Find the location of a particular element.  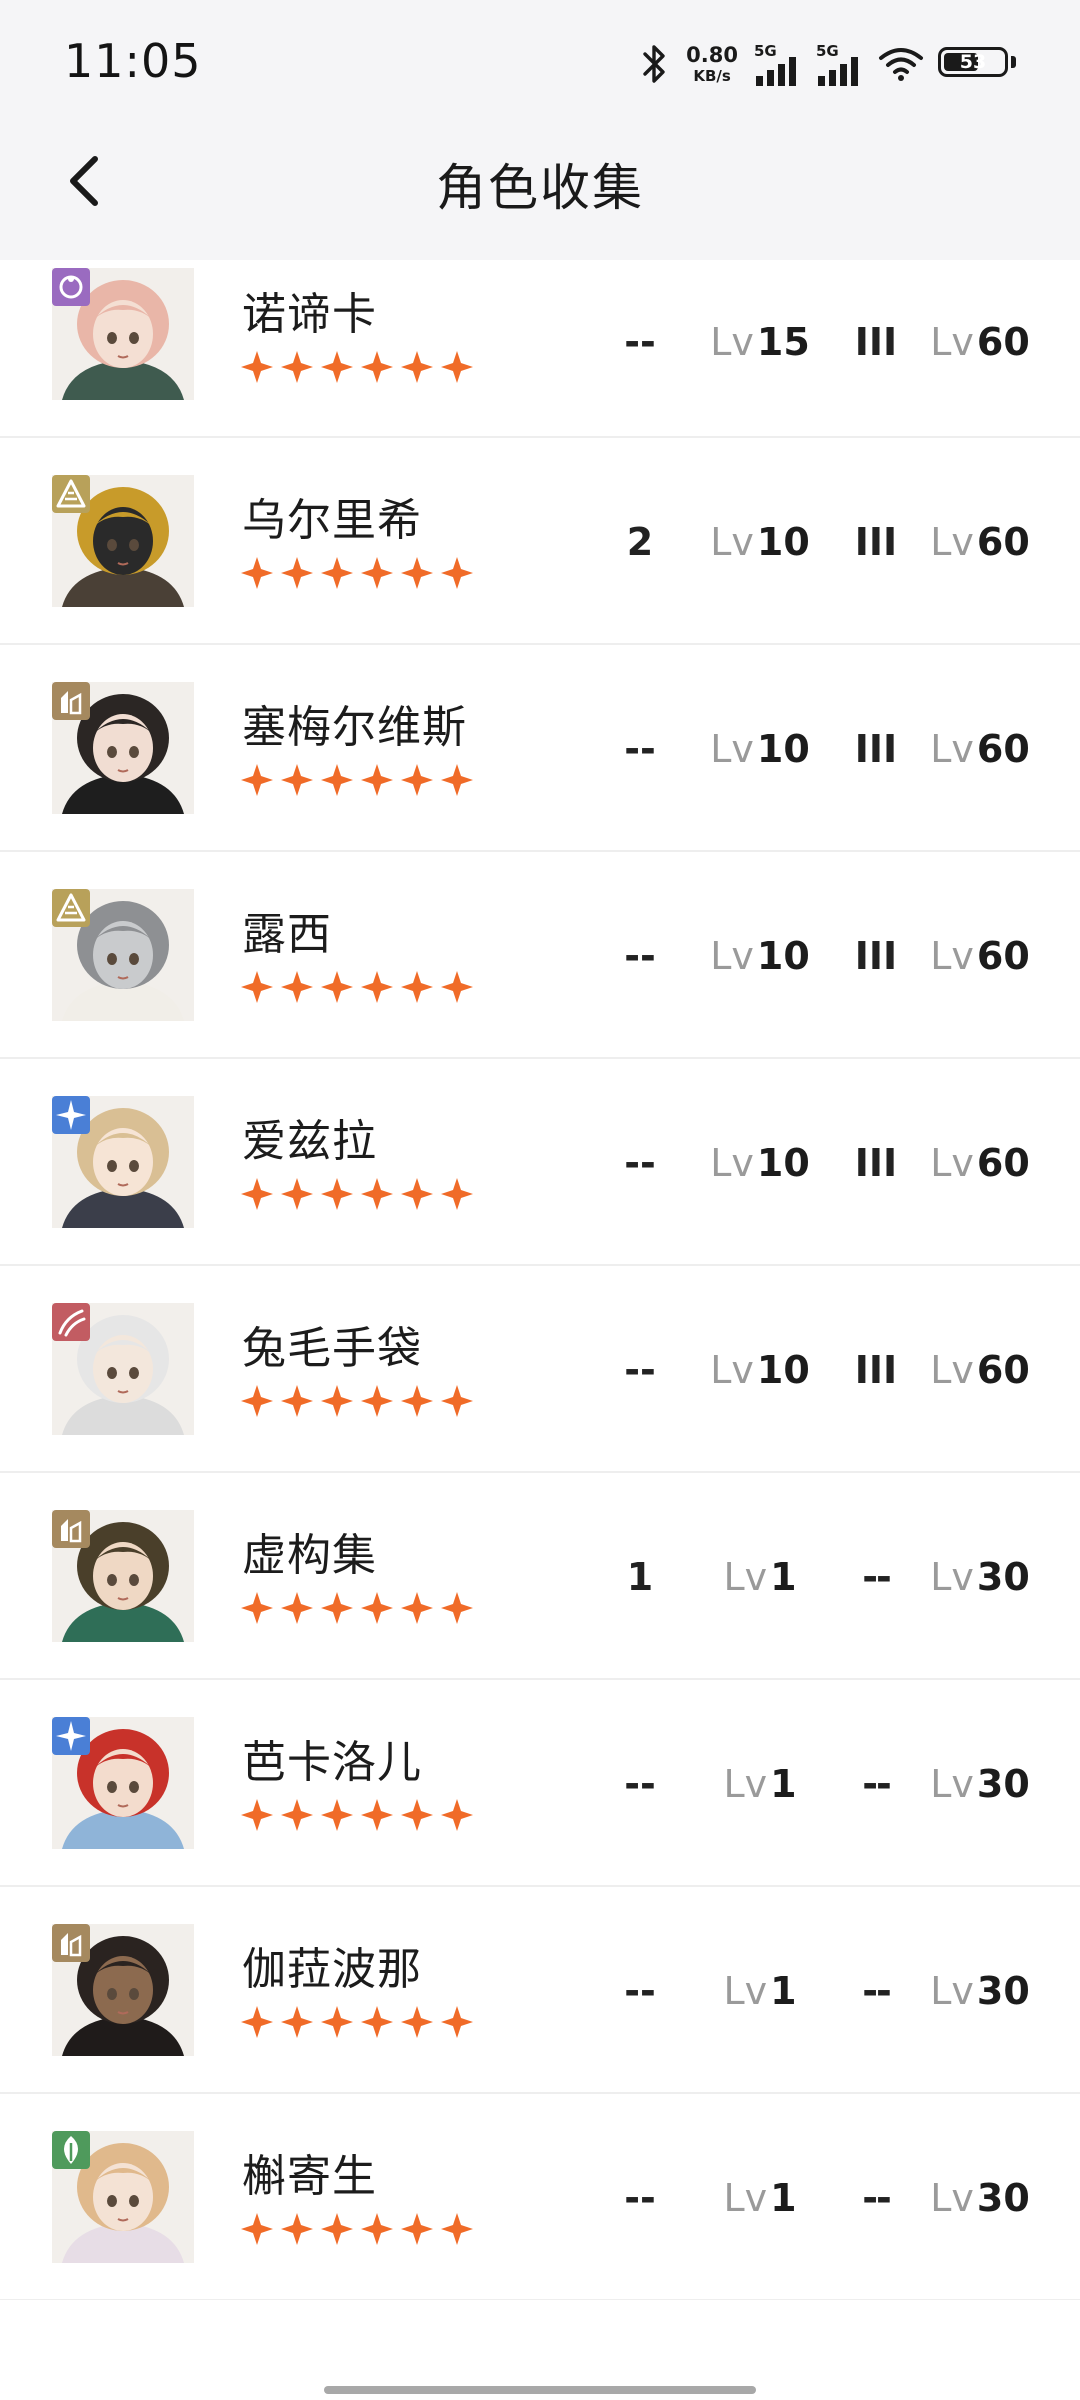

level-value: 1 is located at coordinates (783, 1577).